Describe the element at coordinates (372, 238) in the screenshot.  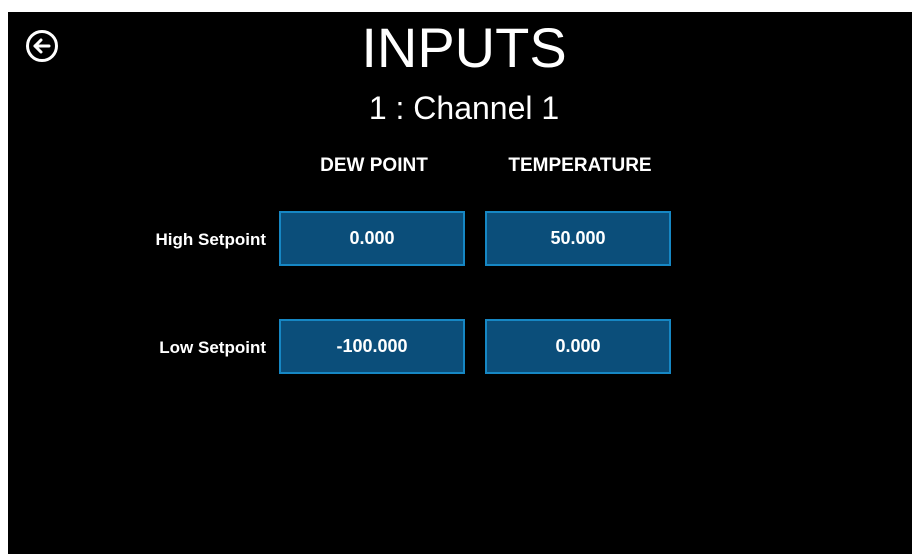
I see `high-setpoint-dew-point-field: 0.000` at that location.